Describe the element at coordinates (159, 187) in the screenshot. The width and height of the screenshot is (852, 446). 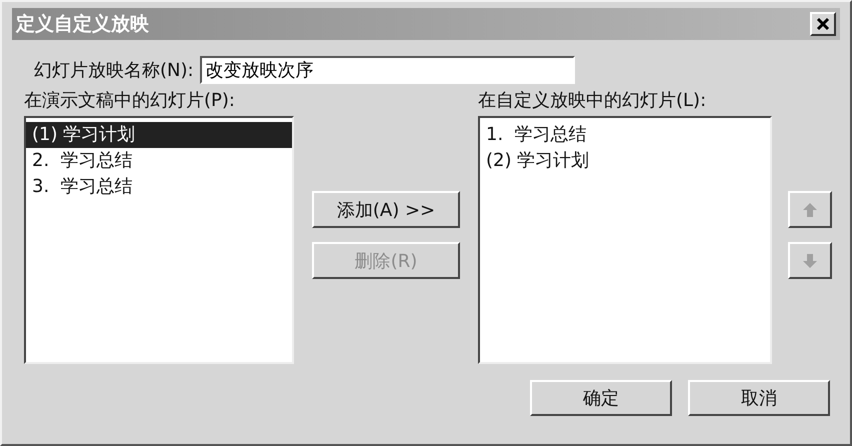
I see `list-item: 3. 学习总结` at that location.